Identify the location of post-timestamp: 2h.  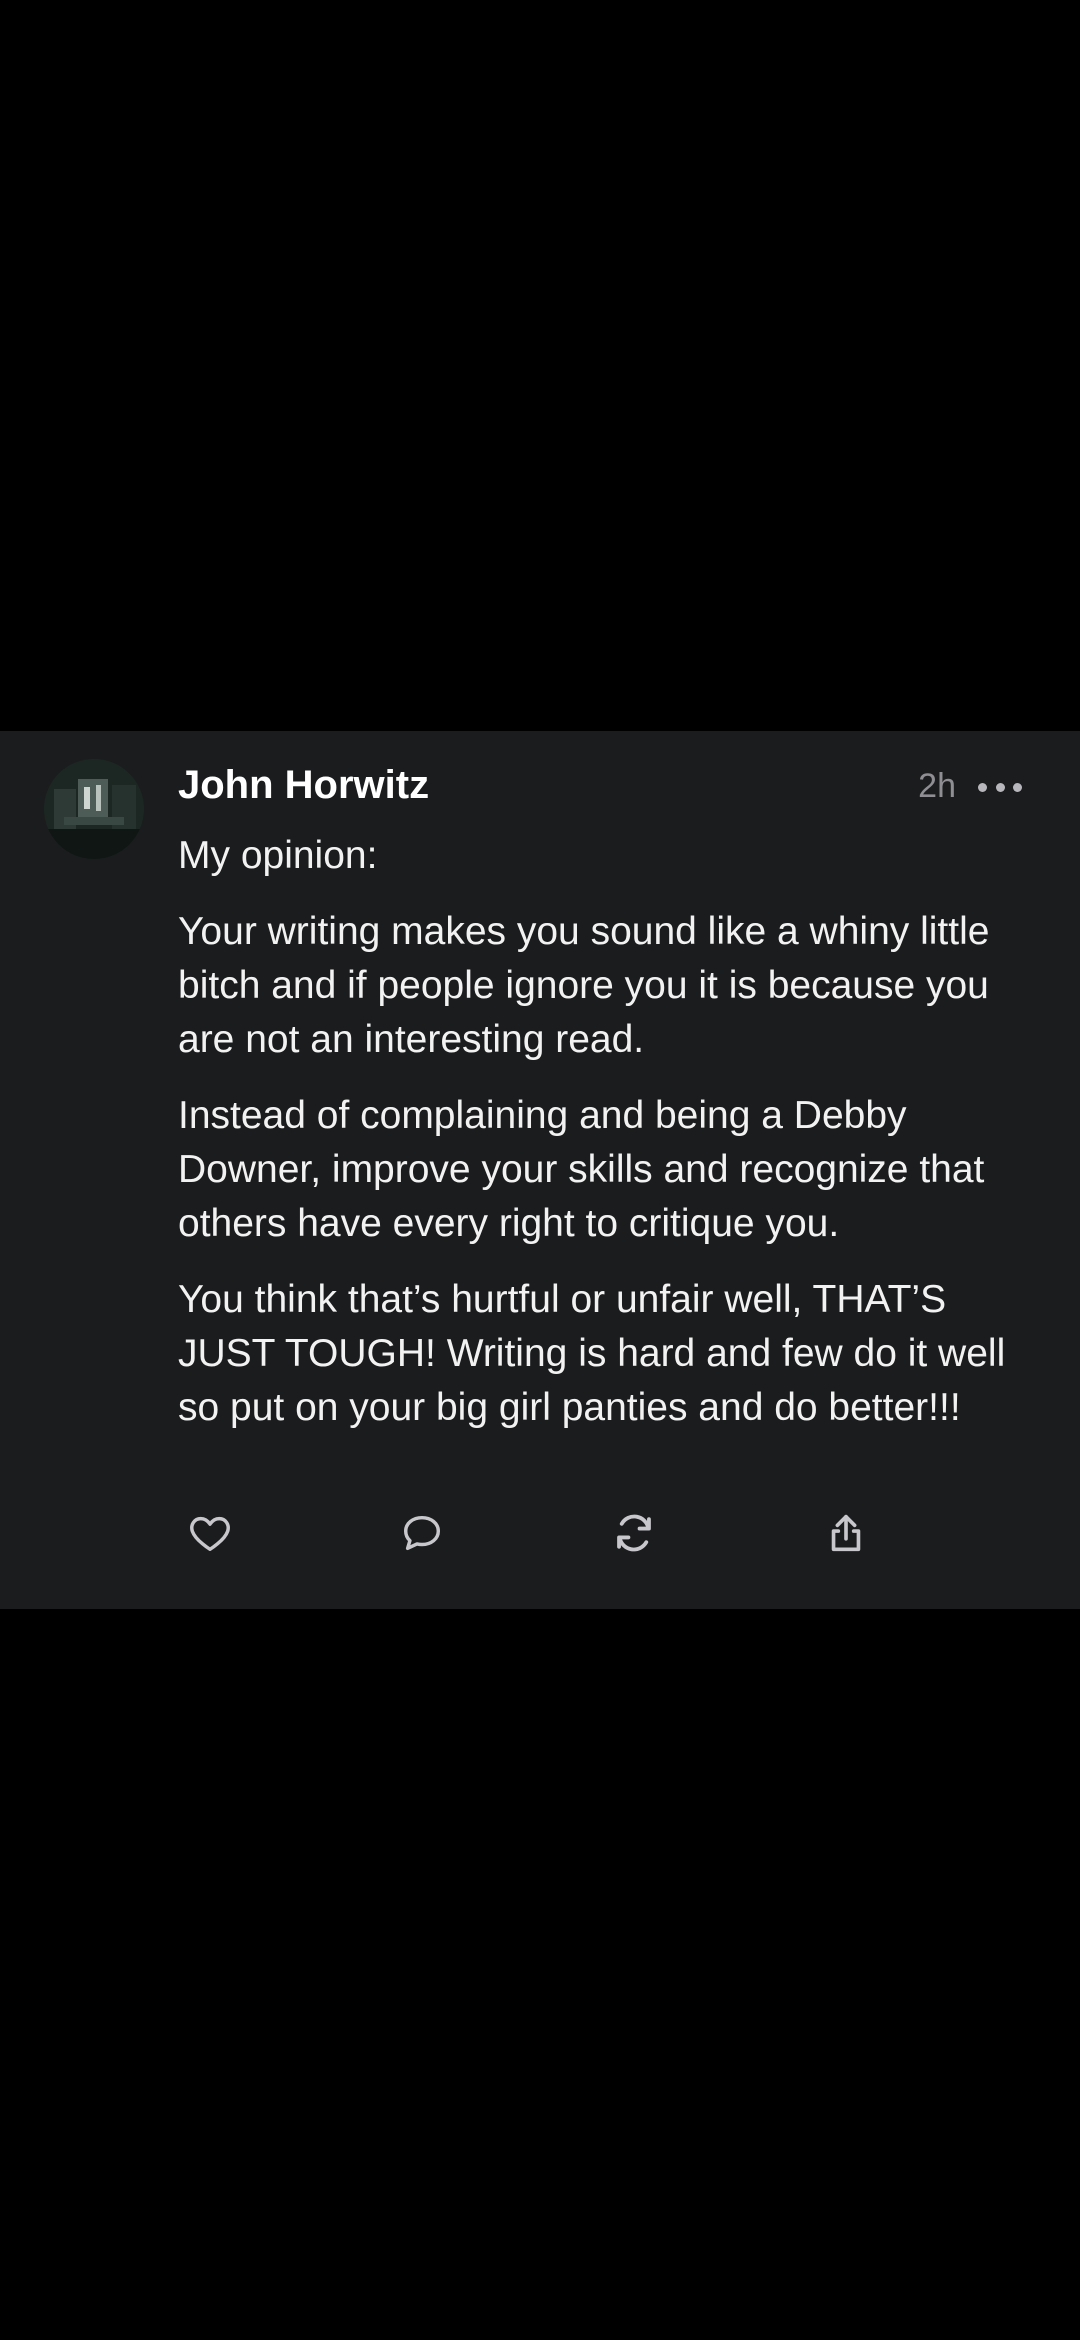
(937, 786).